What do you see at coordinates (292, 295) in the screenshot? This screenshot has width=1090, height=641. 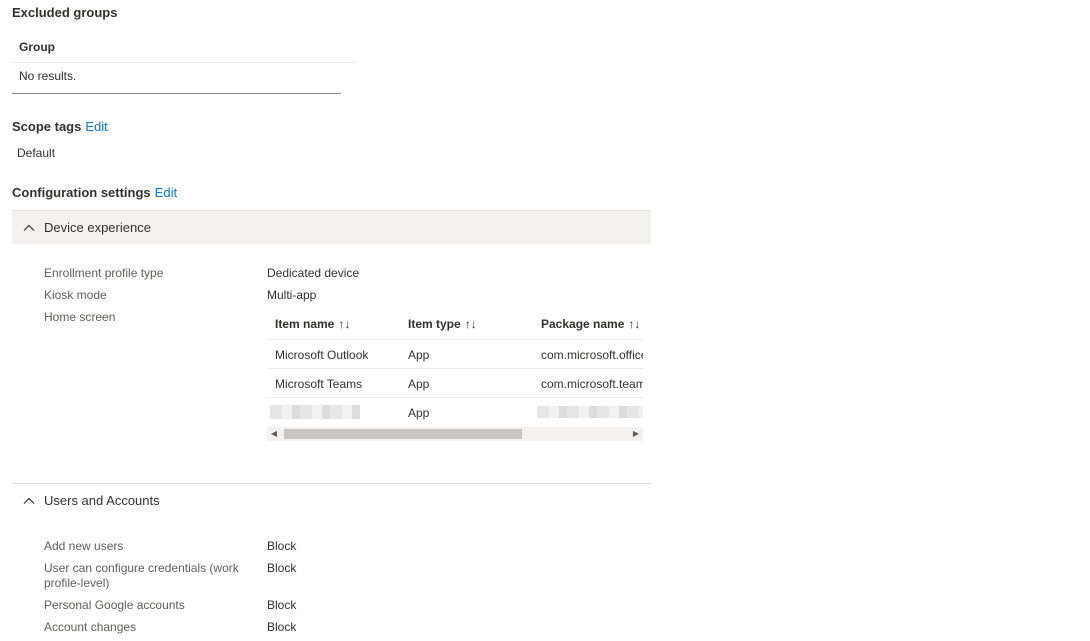 I see `kiosk-mode-value: Multi-app` at bounding box center [292, 295].